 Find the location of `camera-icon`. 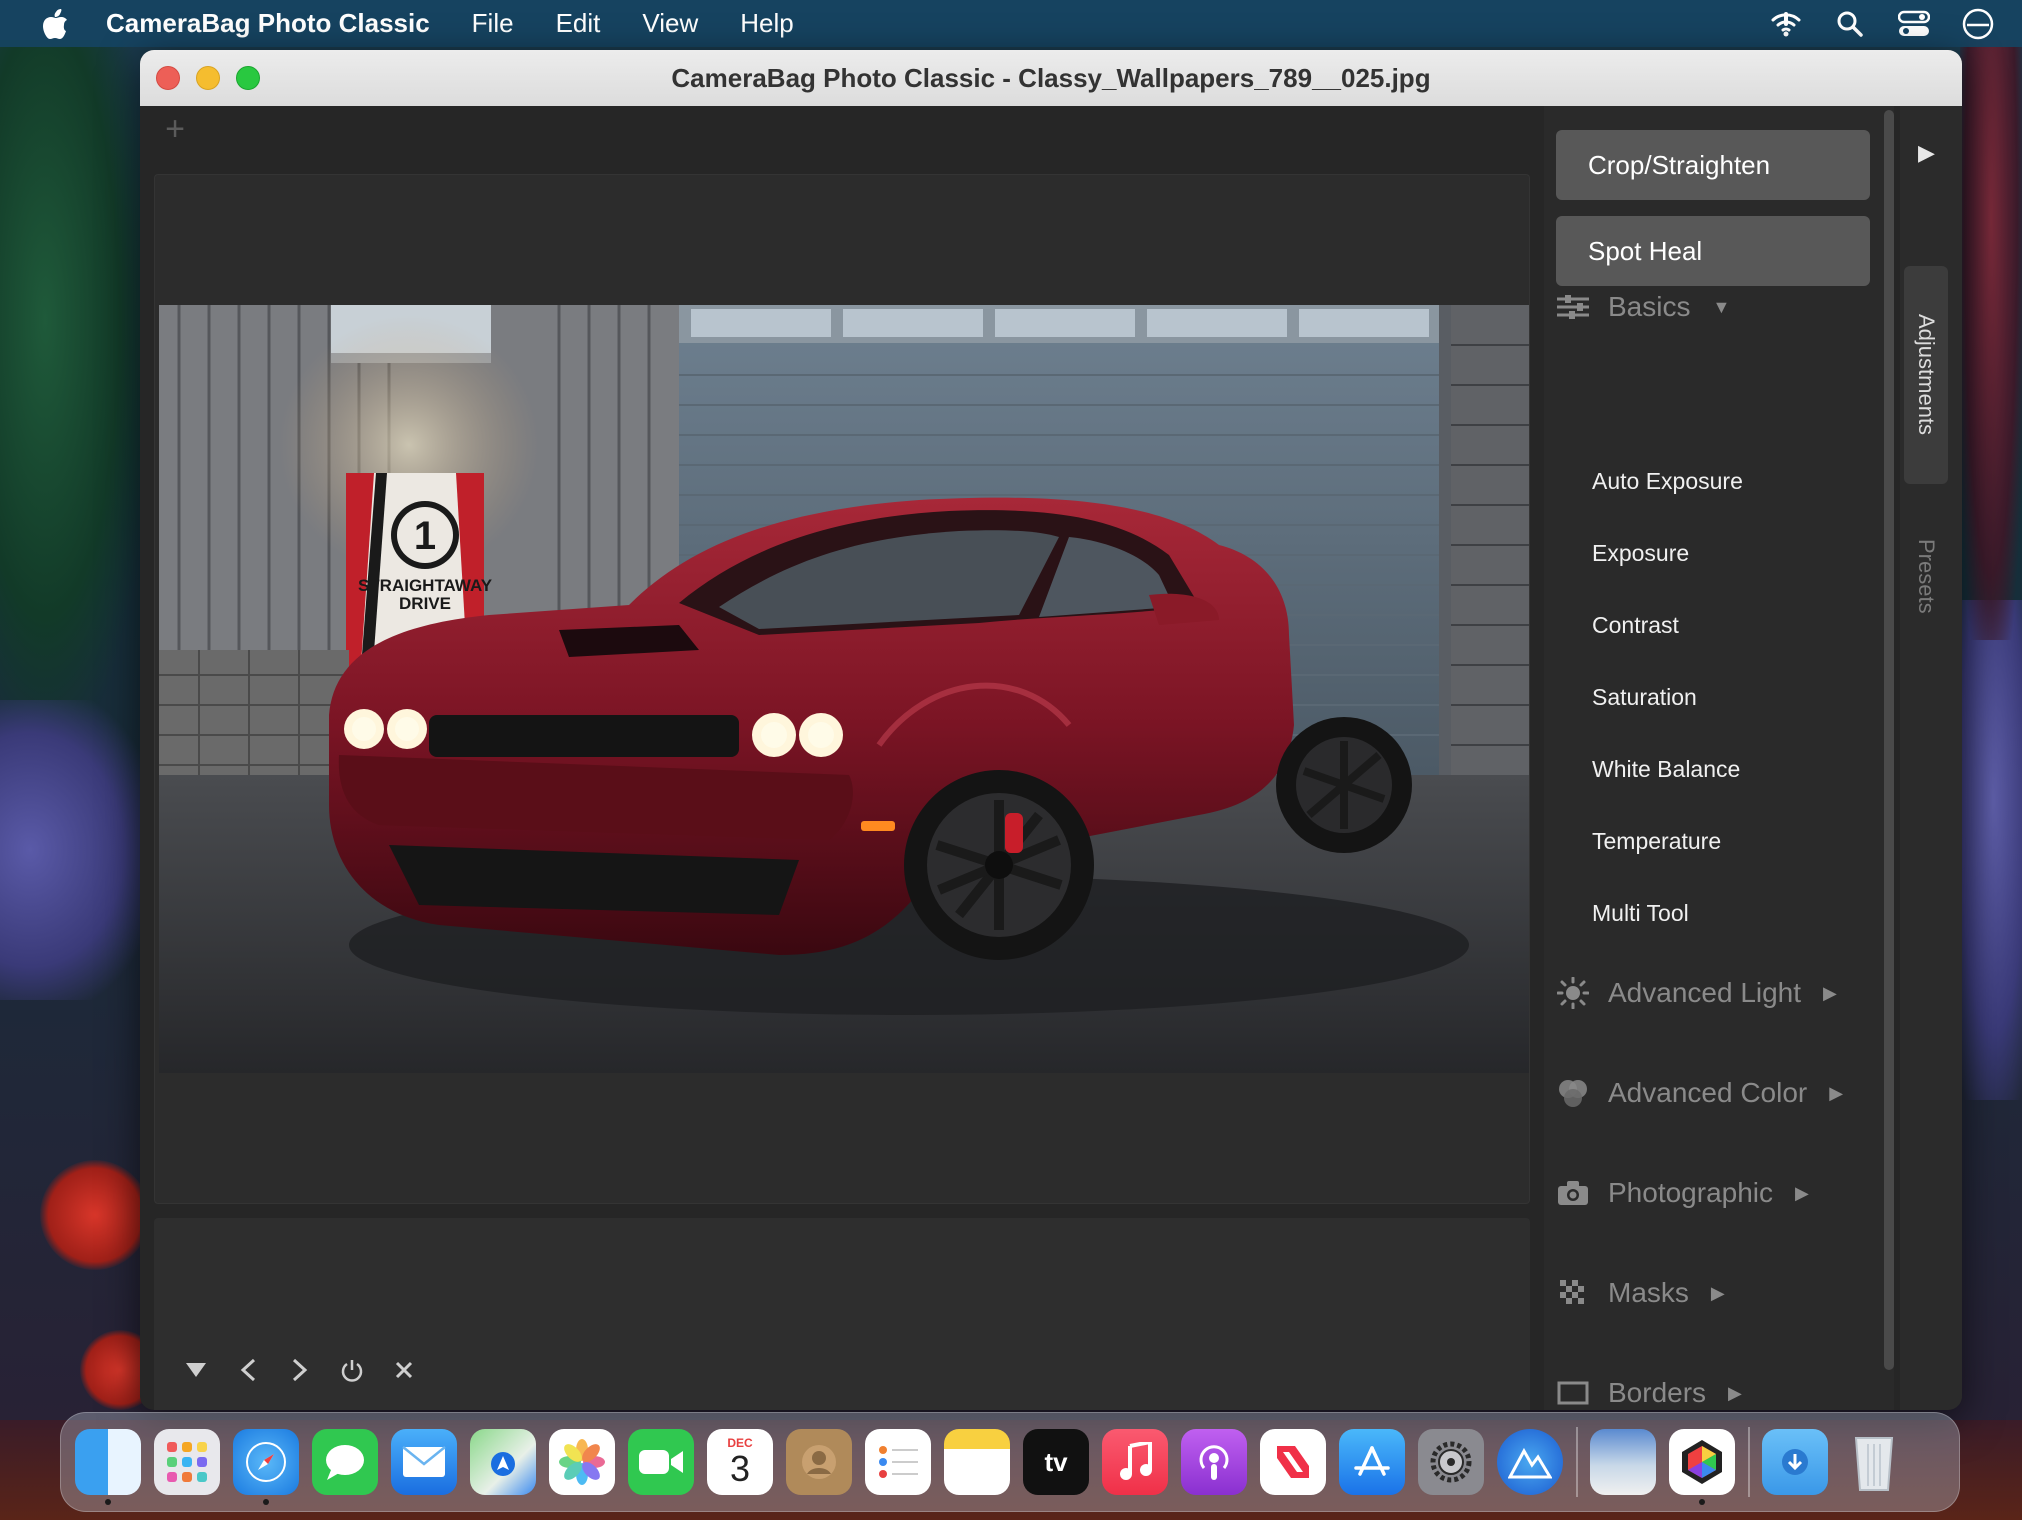

camera-icon is located at coordinates (1573, 1193).